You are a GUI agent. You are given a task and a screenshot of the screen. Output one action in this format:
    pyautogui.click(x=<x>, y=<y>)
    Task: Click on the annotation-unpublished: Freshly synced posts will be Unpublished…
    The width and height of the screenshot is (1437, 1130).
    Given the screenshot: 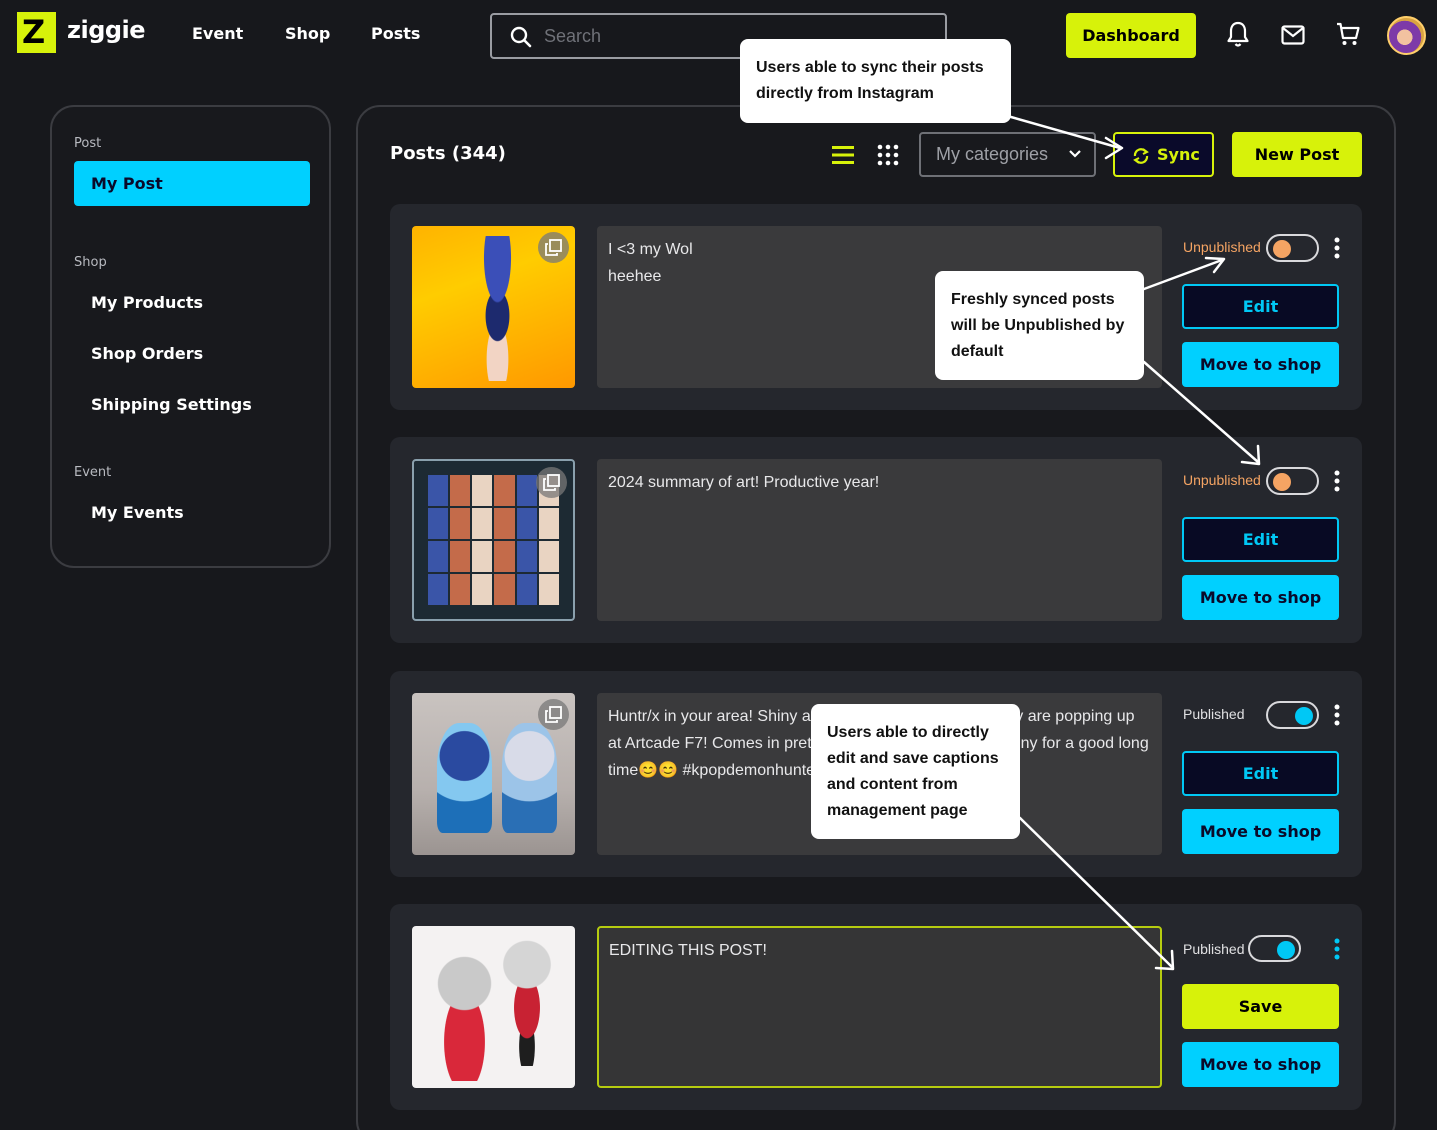 What is the action you would take?
    pyautogui.click(x=1039, y=325)
    